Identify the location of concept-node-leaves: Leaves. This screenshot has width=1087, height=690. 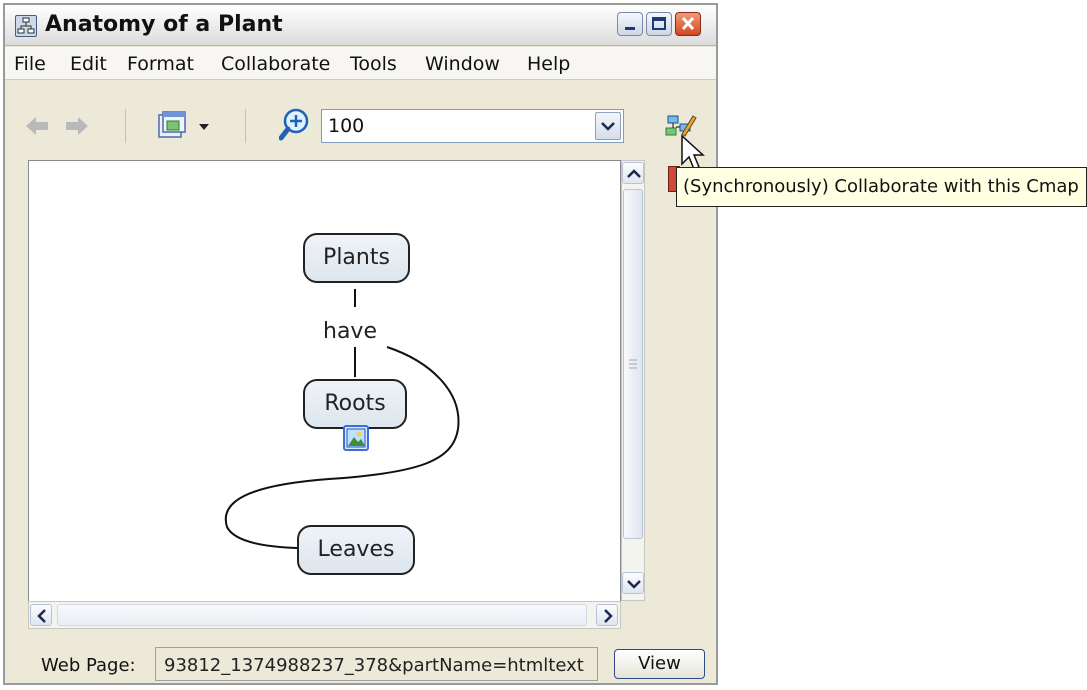
(356, 550).